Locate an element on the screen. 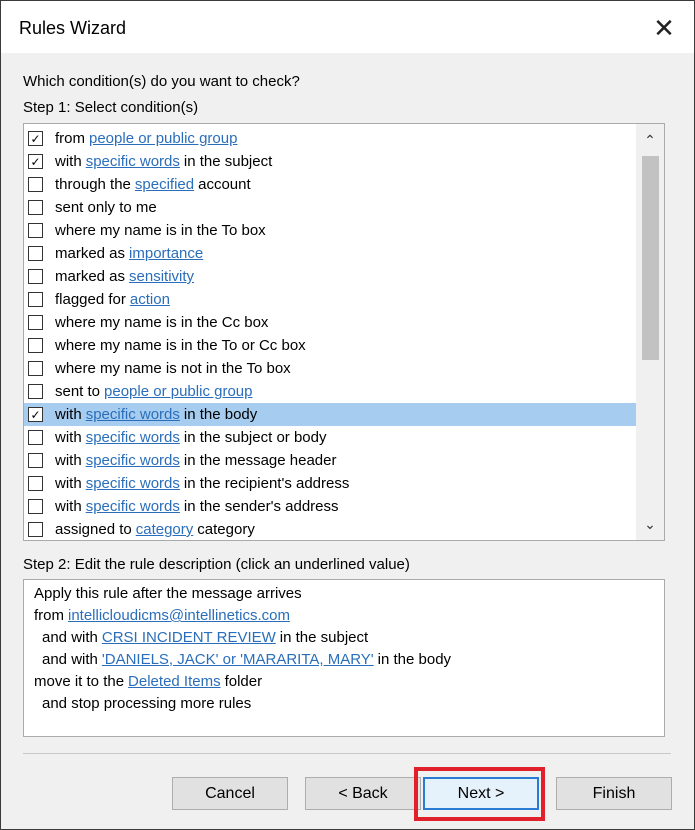  condition-label: where my name is in the To or Cc box is located at coordinates (180, 345).